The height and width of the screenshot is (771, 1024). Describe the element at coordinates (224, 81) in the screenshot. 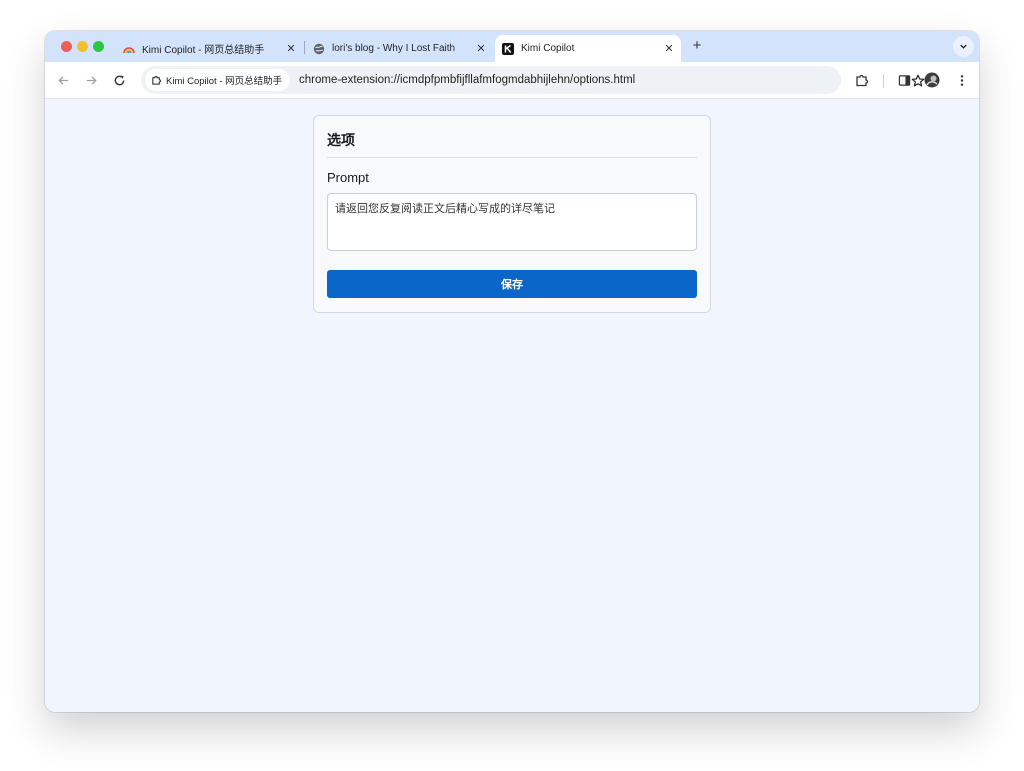

I see `site-chip-label: Kimi Copilot - 网页总结助手` at that location.